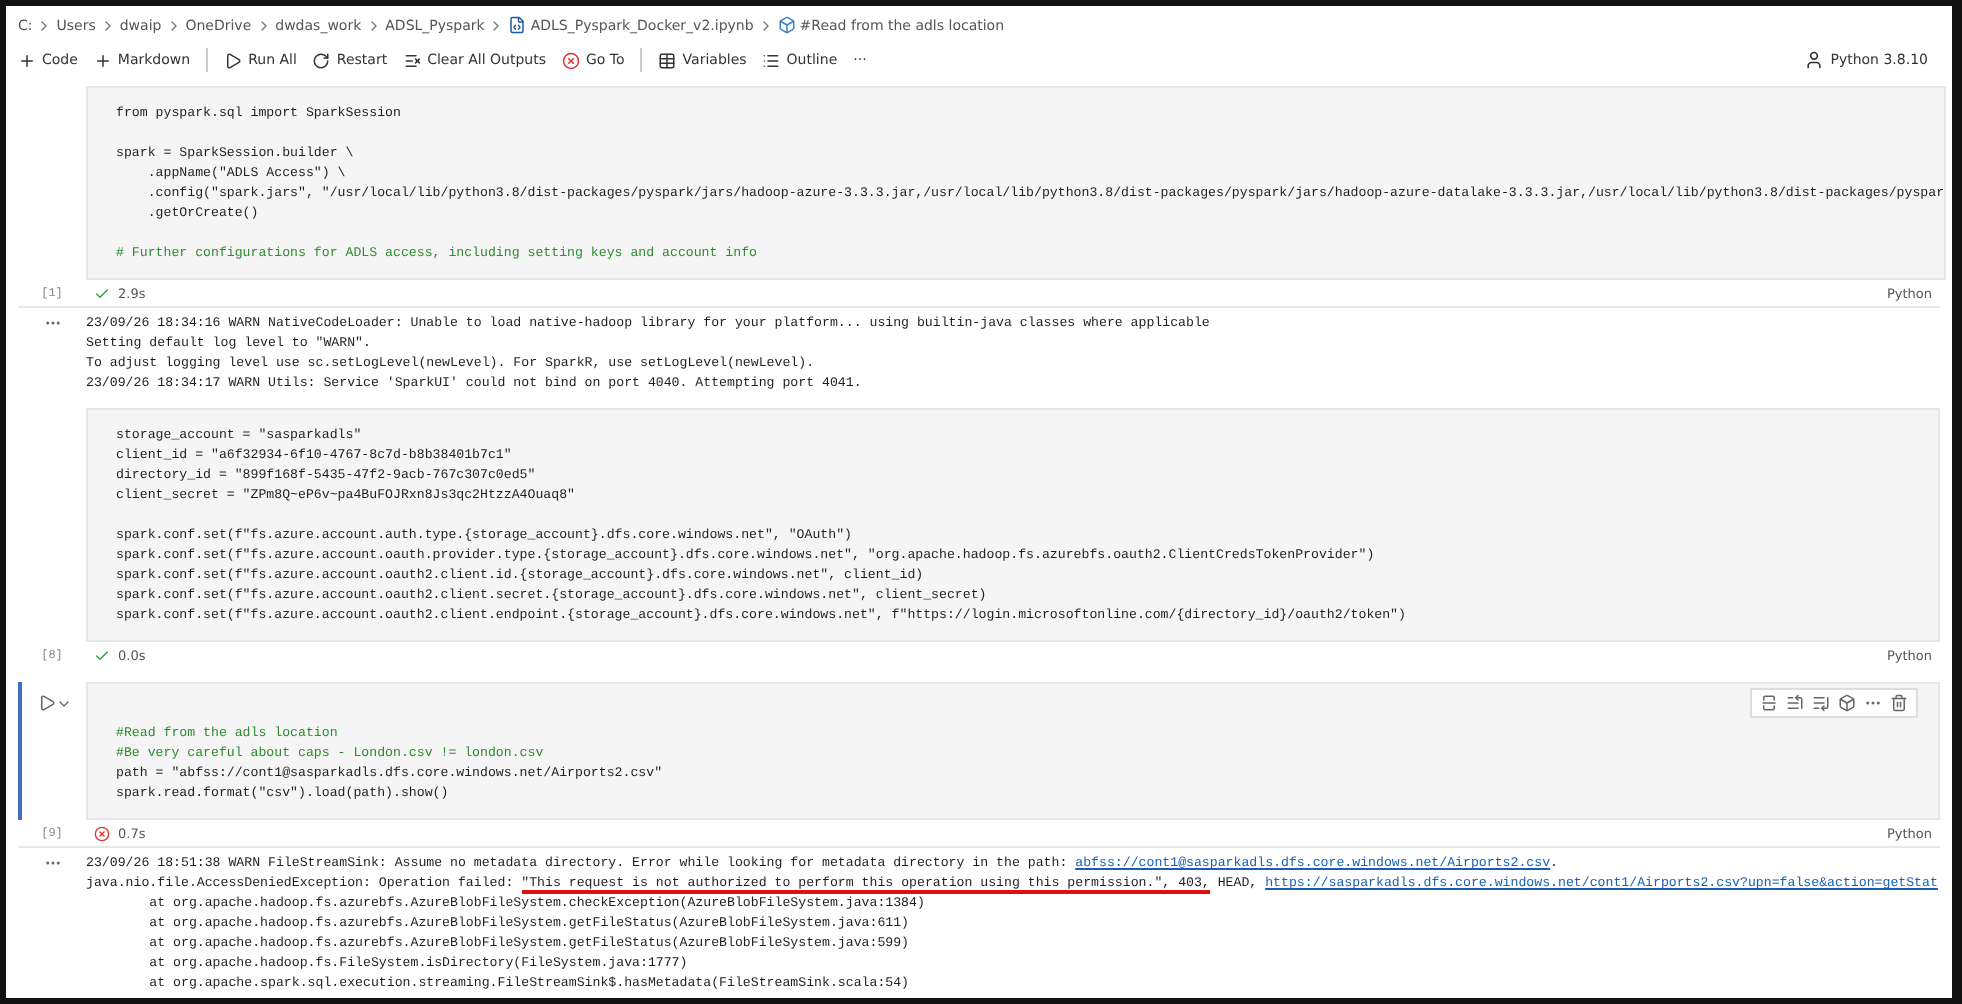  Describe the element at coordinates (412, 60) in the screenshot. I see `clear-list-icon` at that location.